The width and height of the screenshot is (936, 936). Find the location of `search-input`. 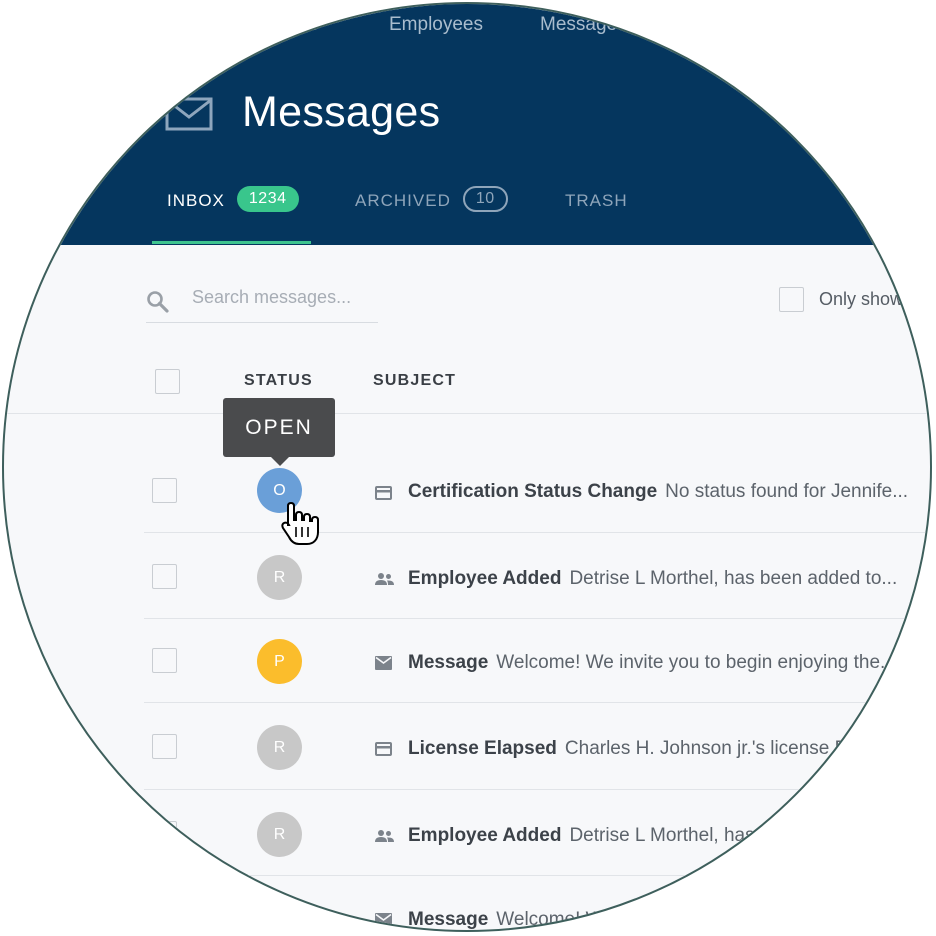

search-input is located at coordinates (285, 297).